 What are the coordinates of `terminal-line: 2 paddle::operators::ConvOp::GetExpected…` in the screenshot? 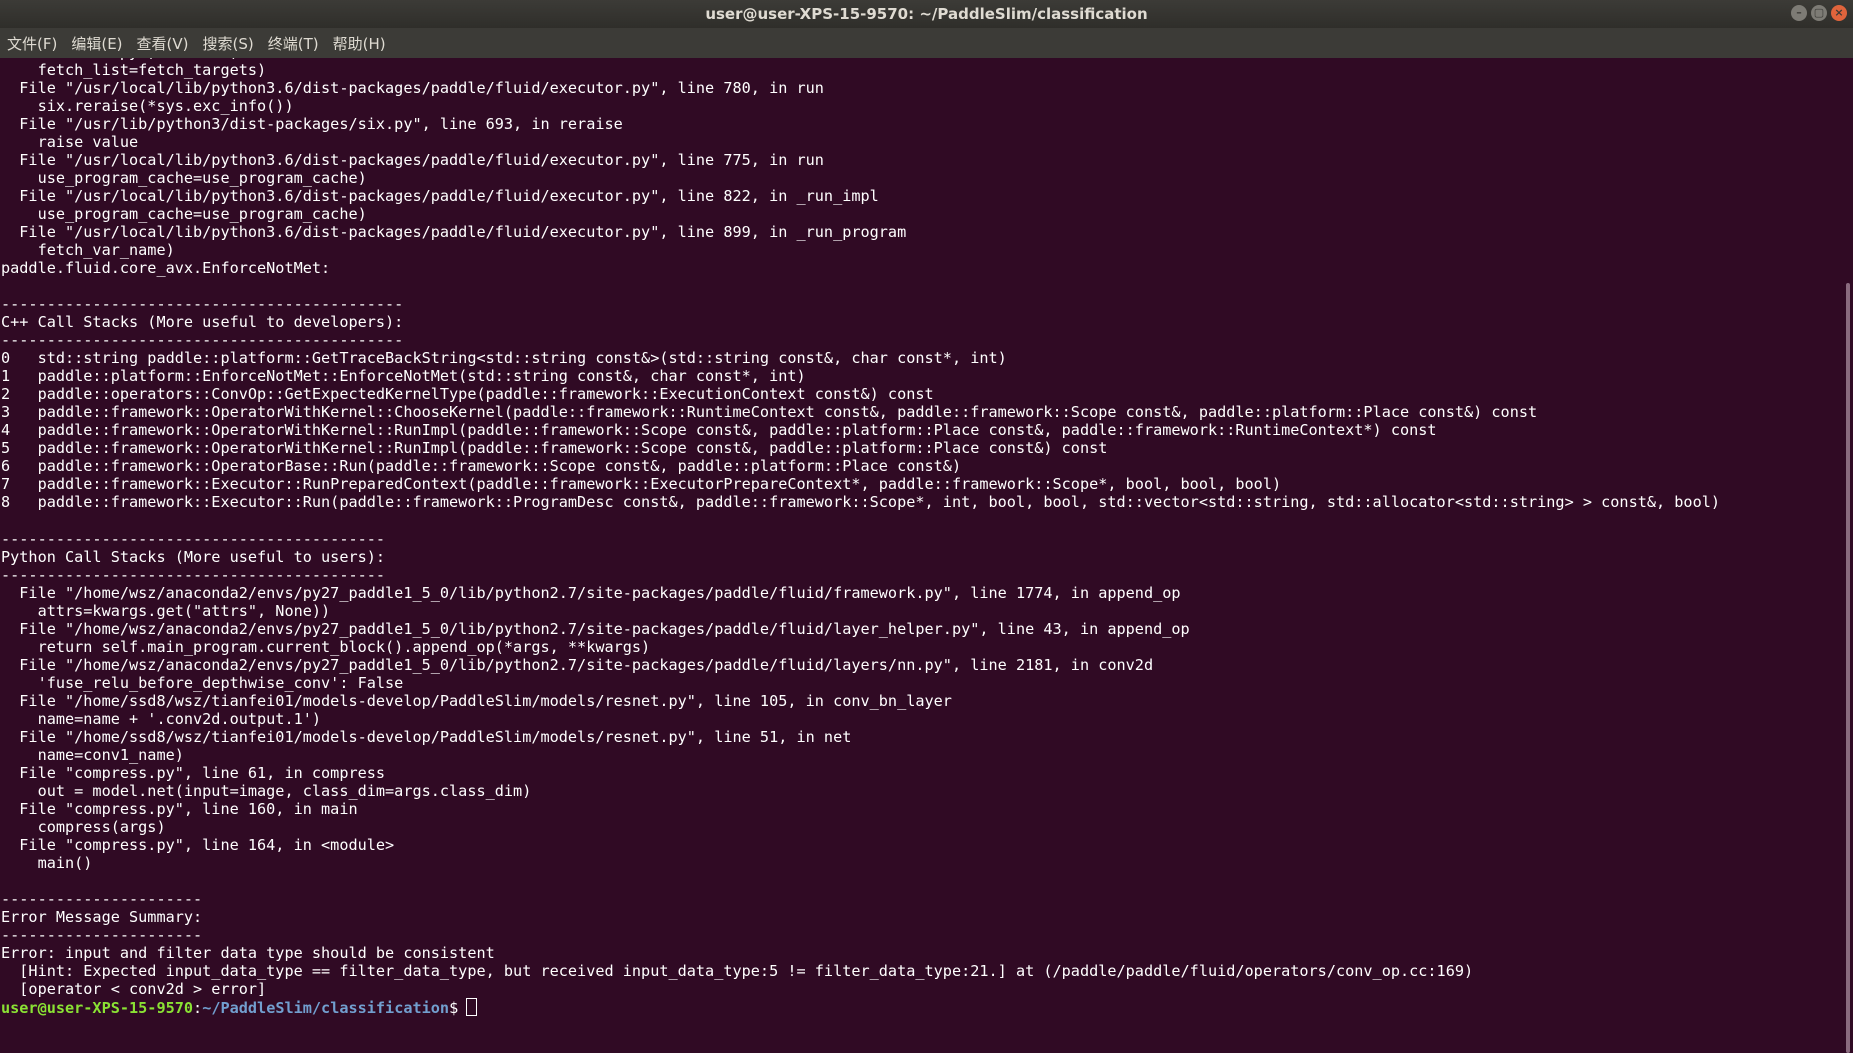 It's located at (467, 394).